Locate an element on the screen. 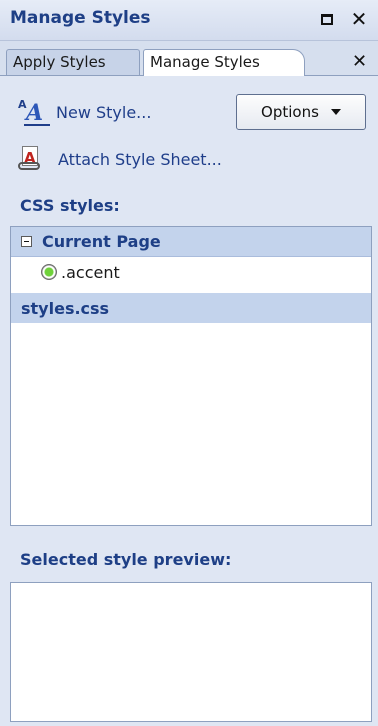  options-label: Options is located at coordinates (290, 112).